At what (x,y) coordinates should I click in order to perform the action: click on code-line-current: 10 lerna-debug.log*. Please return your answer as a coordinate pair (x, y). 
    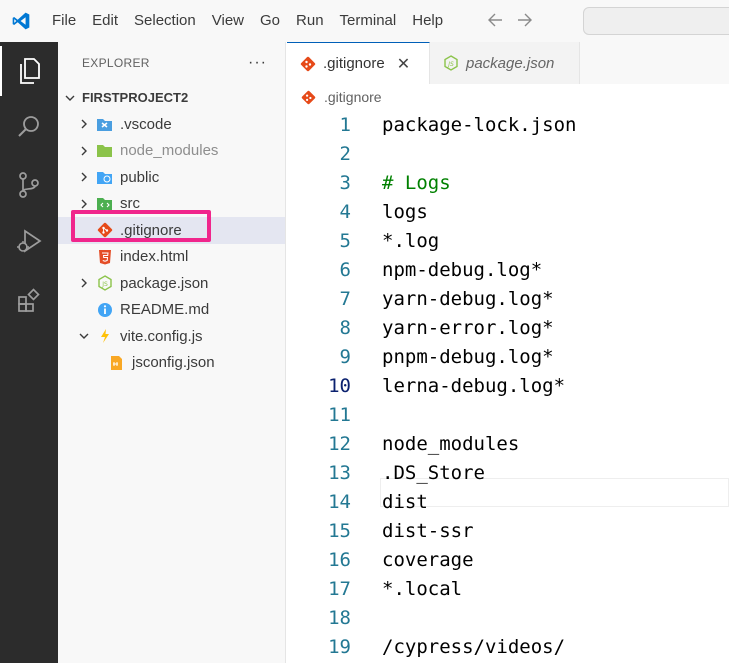
    Looking at the image, I should click on (508, 385).